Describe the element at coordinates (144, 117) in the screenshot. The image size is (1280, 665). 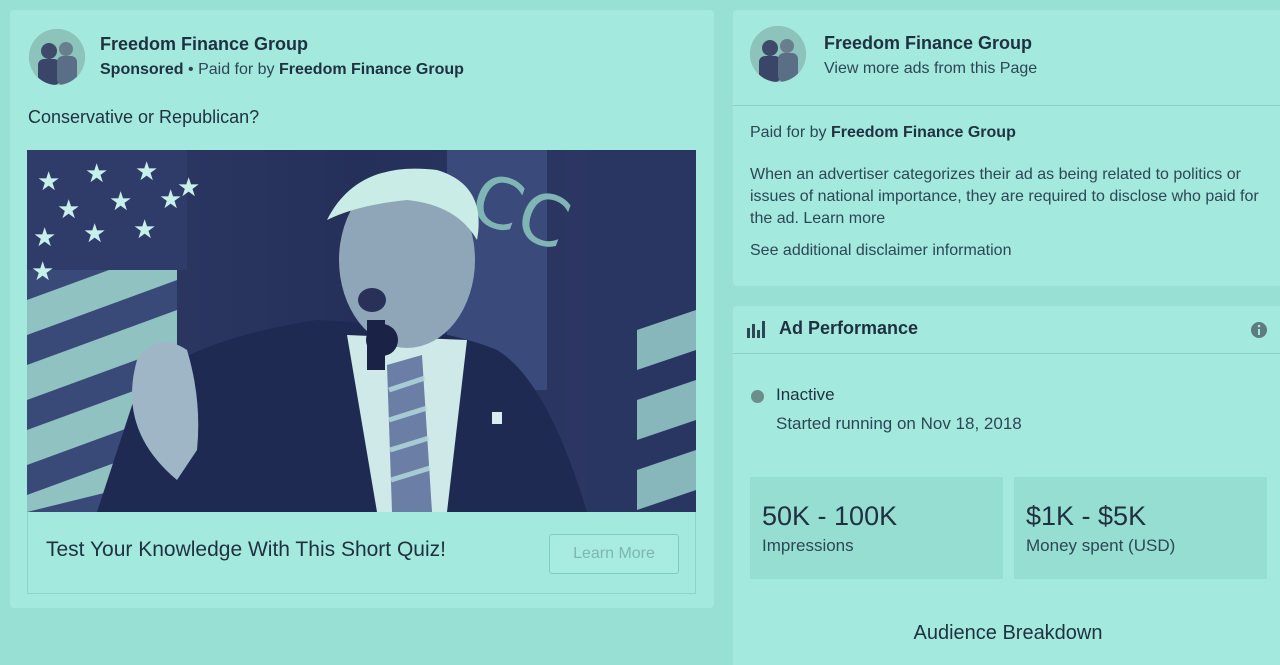
I see `ad-body-text: Conservative or Republican?` at that location.